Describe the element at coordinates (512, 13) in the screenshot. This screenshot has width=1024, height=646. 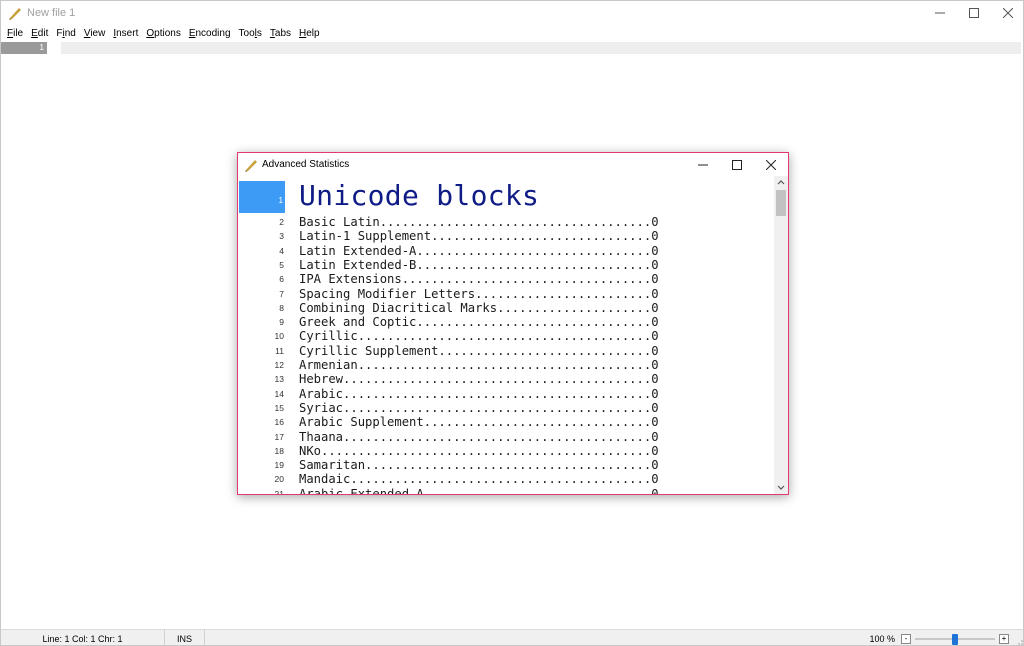
I see `title-bar: New file 1` at that location.